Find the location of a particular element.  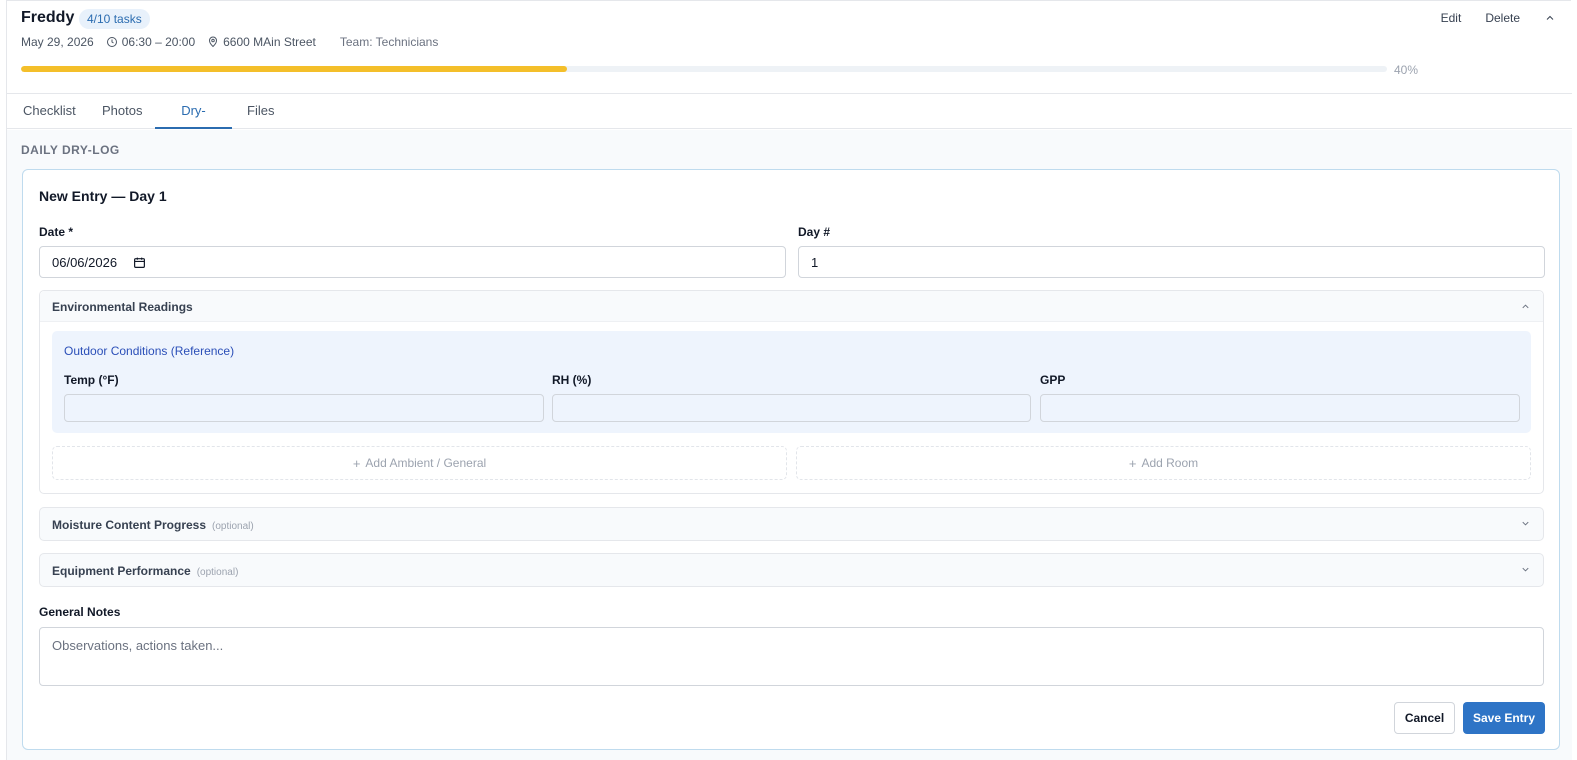

equipment-performance-label: Equipment Performance is located at coordinates (121, 571).